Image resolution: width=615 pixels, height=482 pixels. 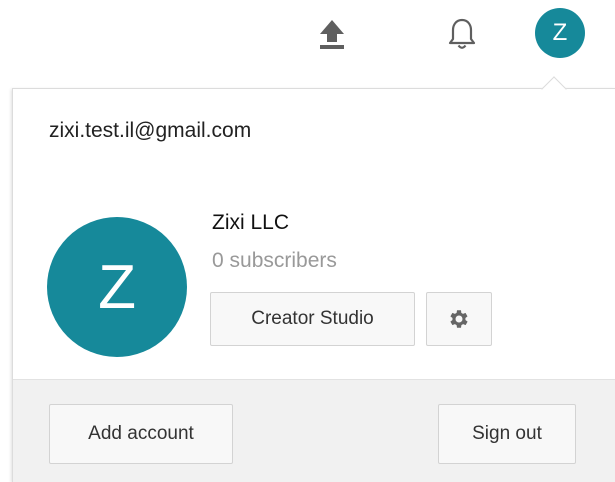 I want to click on add-account-label: Add account, so click(x=141, y=433).